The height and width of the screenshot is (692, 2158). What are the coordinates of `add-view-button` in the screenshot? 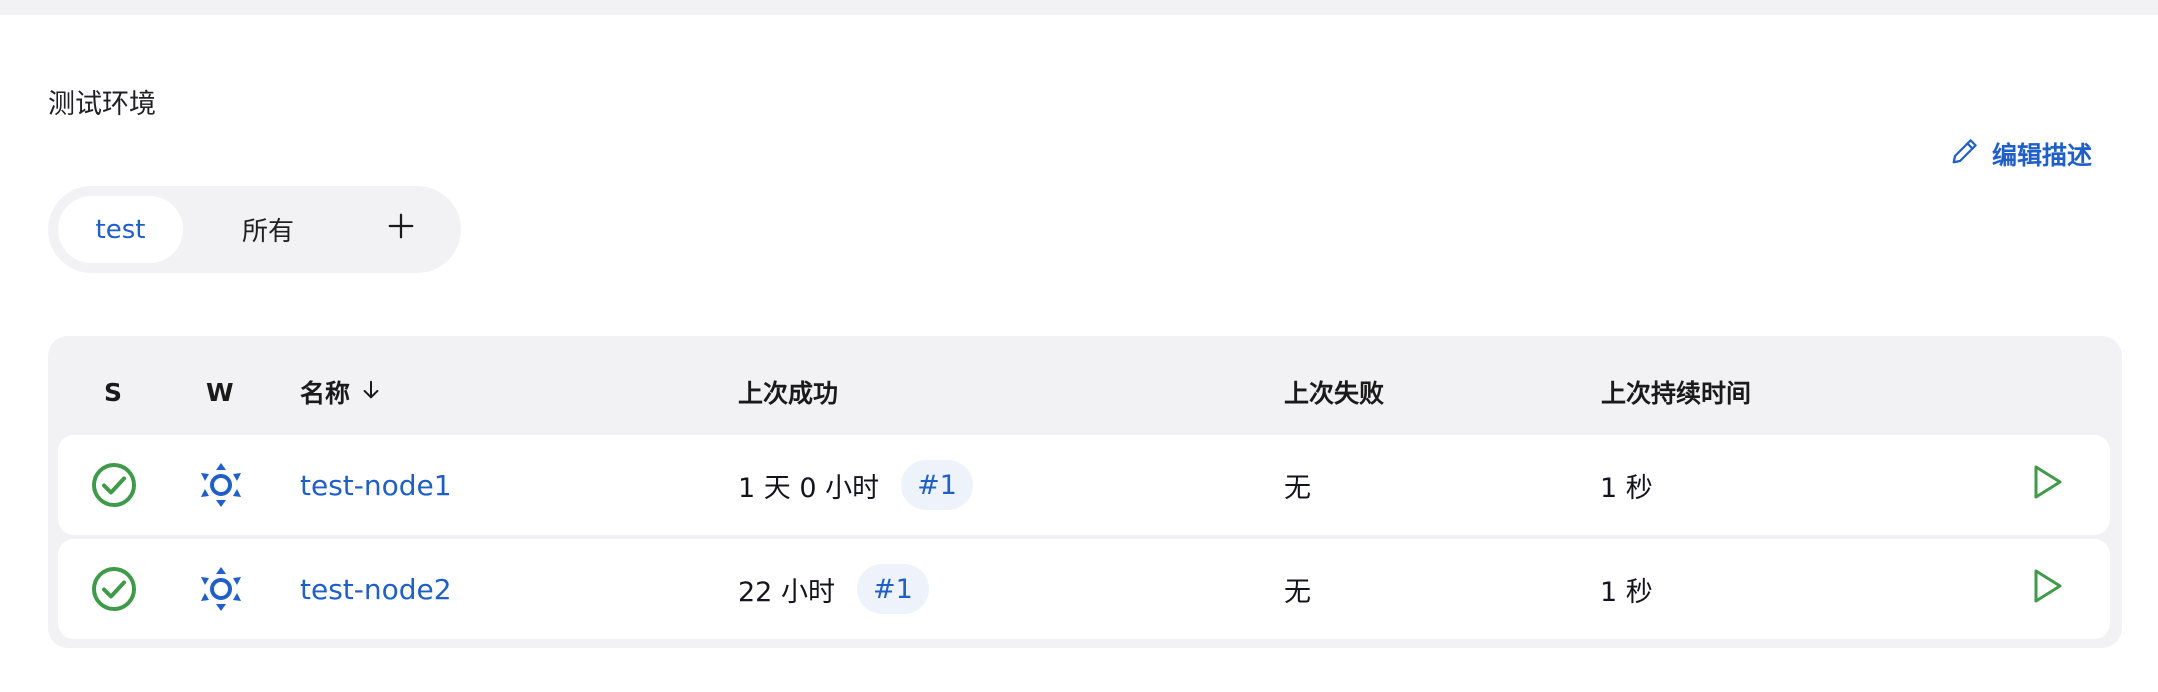 It's located at (401, 229).